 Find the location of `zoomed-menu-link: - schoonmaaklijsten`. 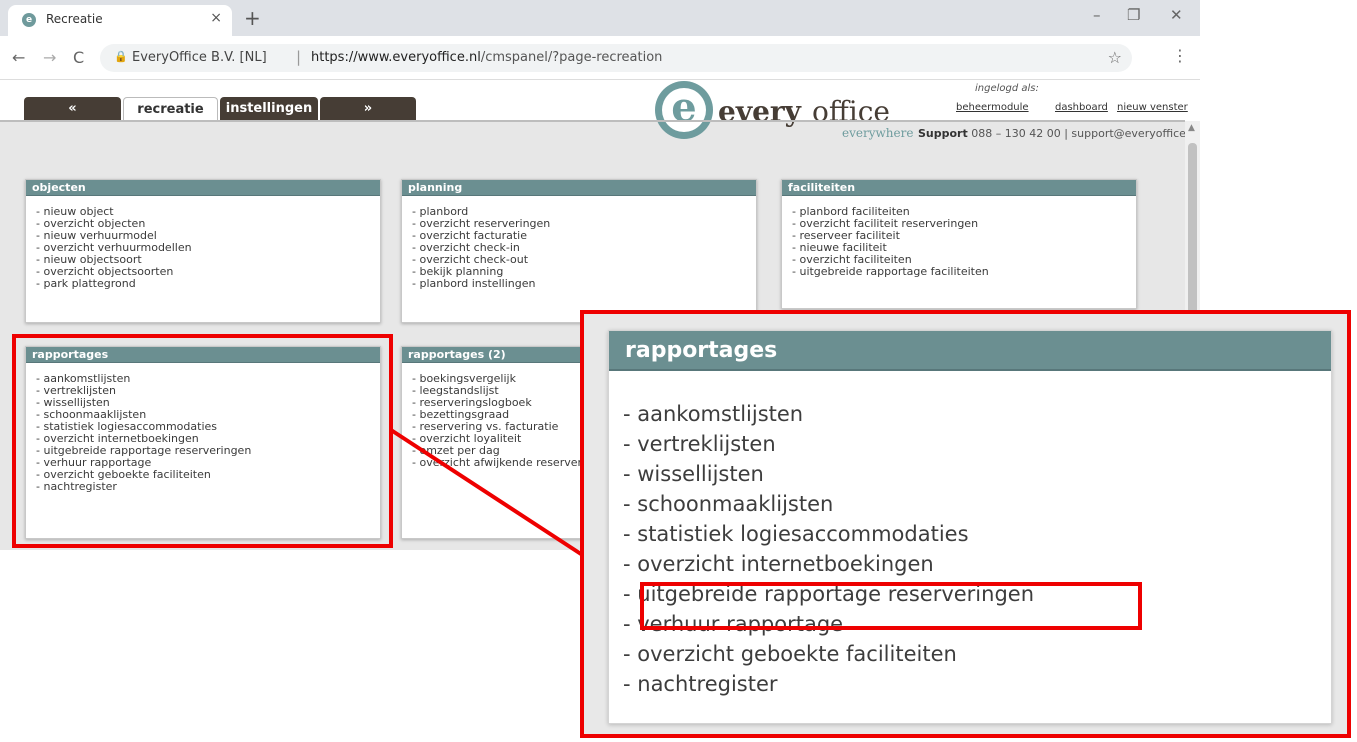

zoomed-menu-link: - schoonmaaklijsten is located at coordinates (977, 504).